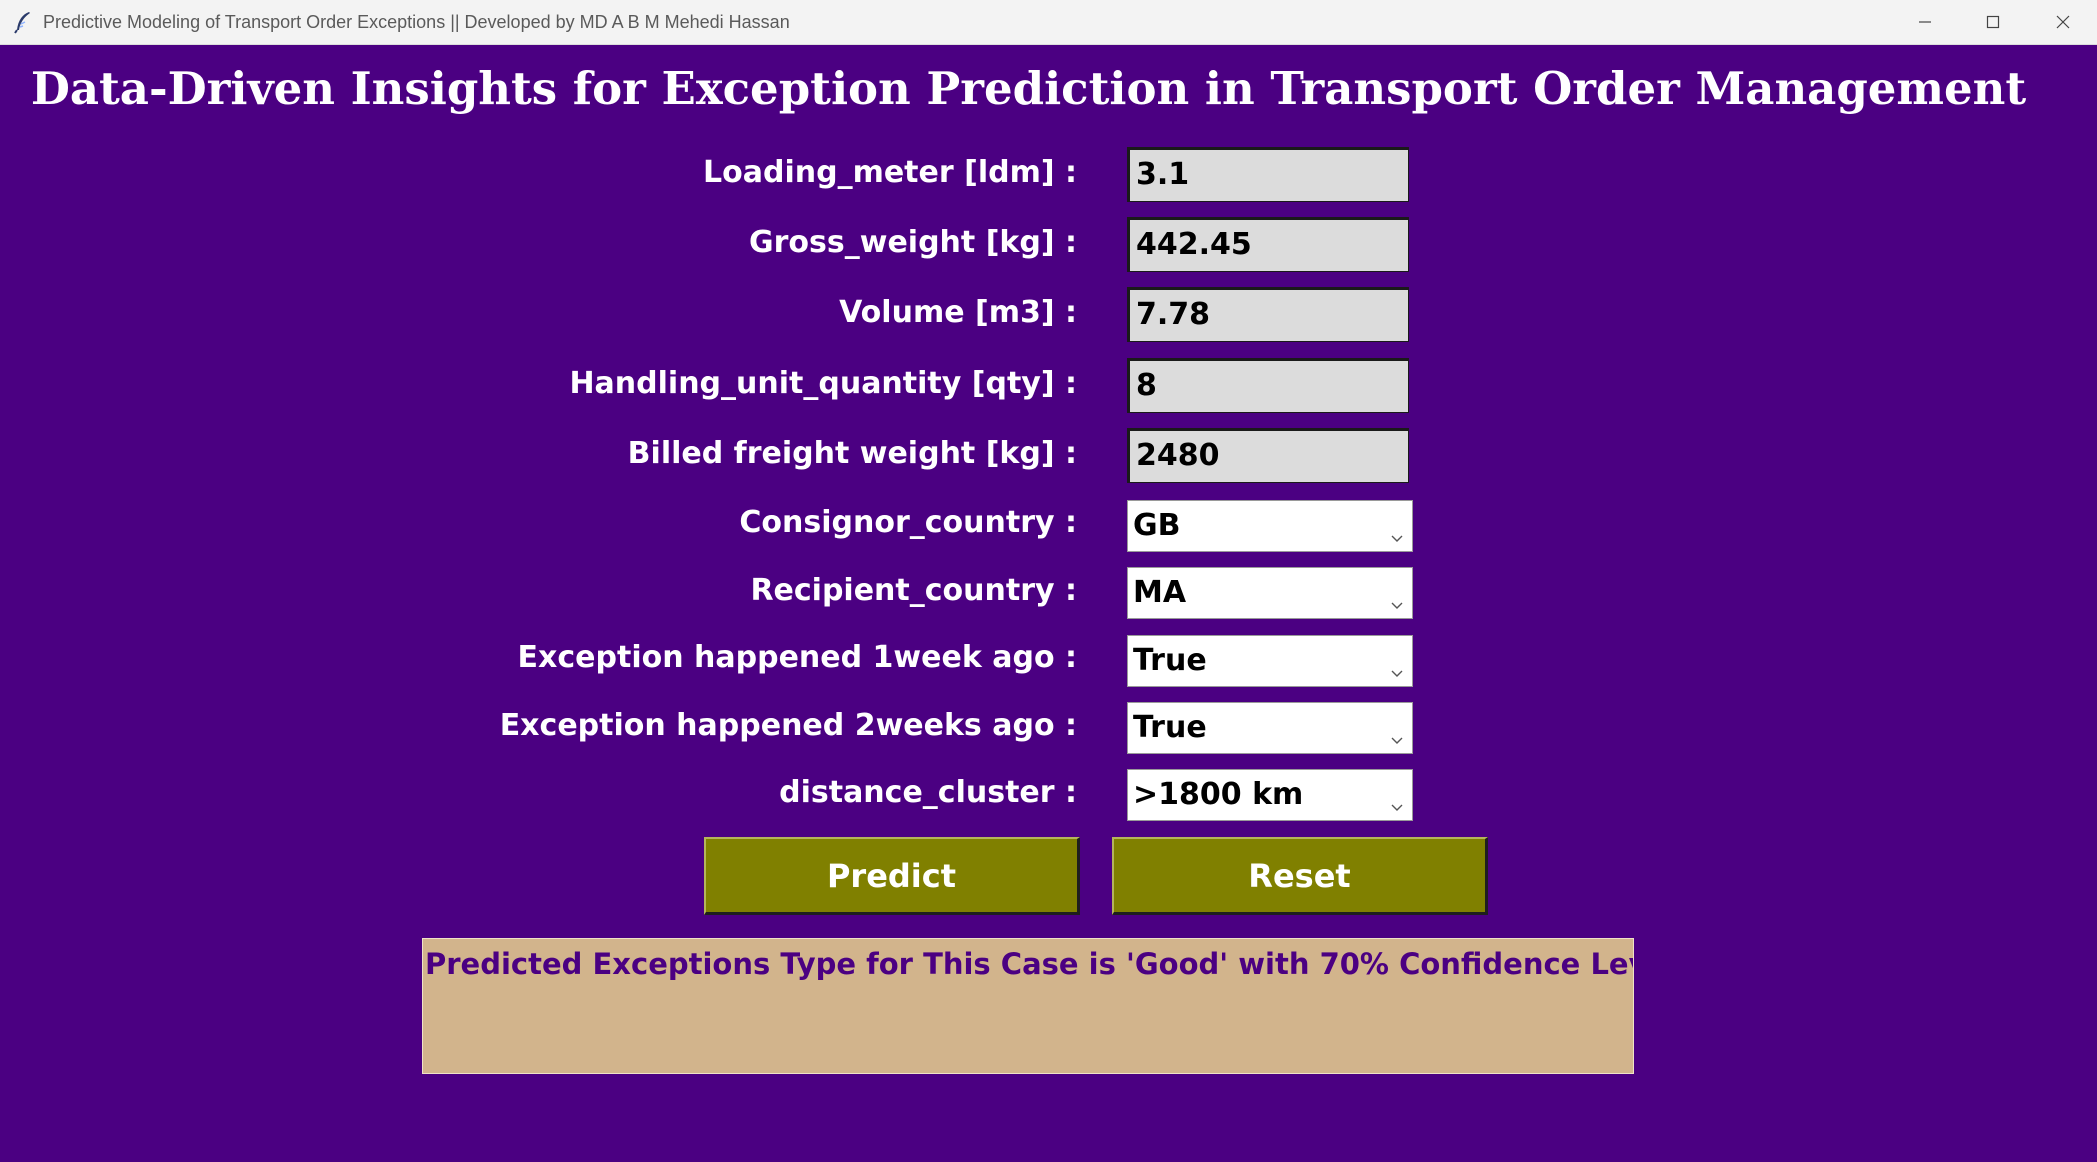 The width and height of the screenshot is (2097, 1162). What do you see at coordinates (928, 792) in the screenshot?
I see `distance-cluster-label: distance_cluster :` at bounding box center [928, 792].